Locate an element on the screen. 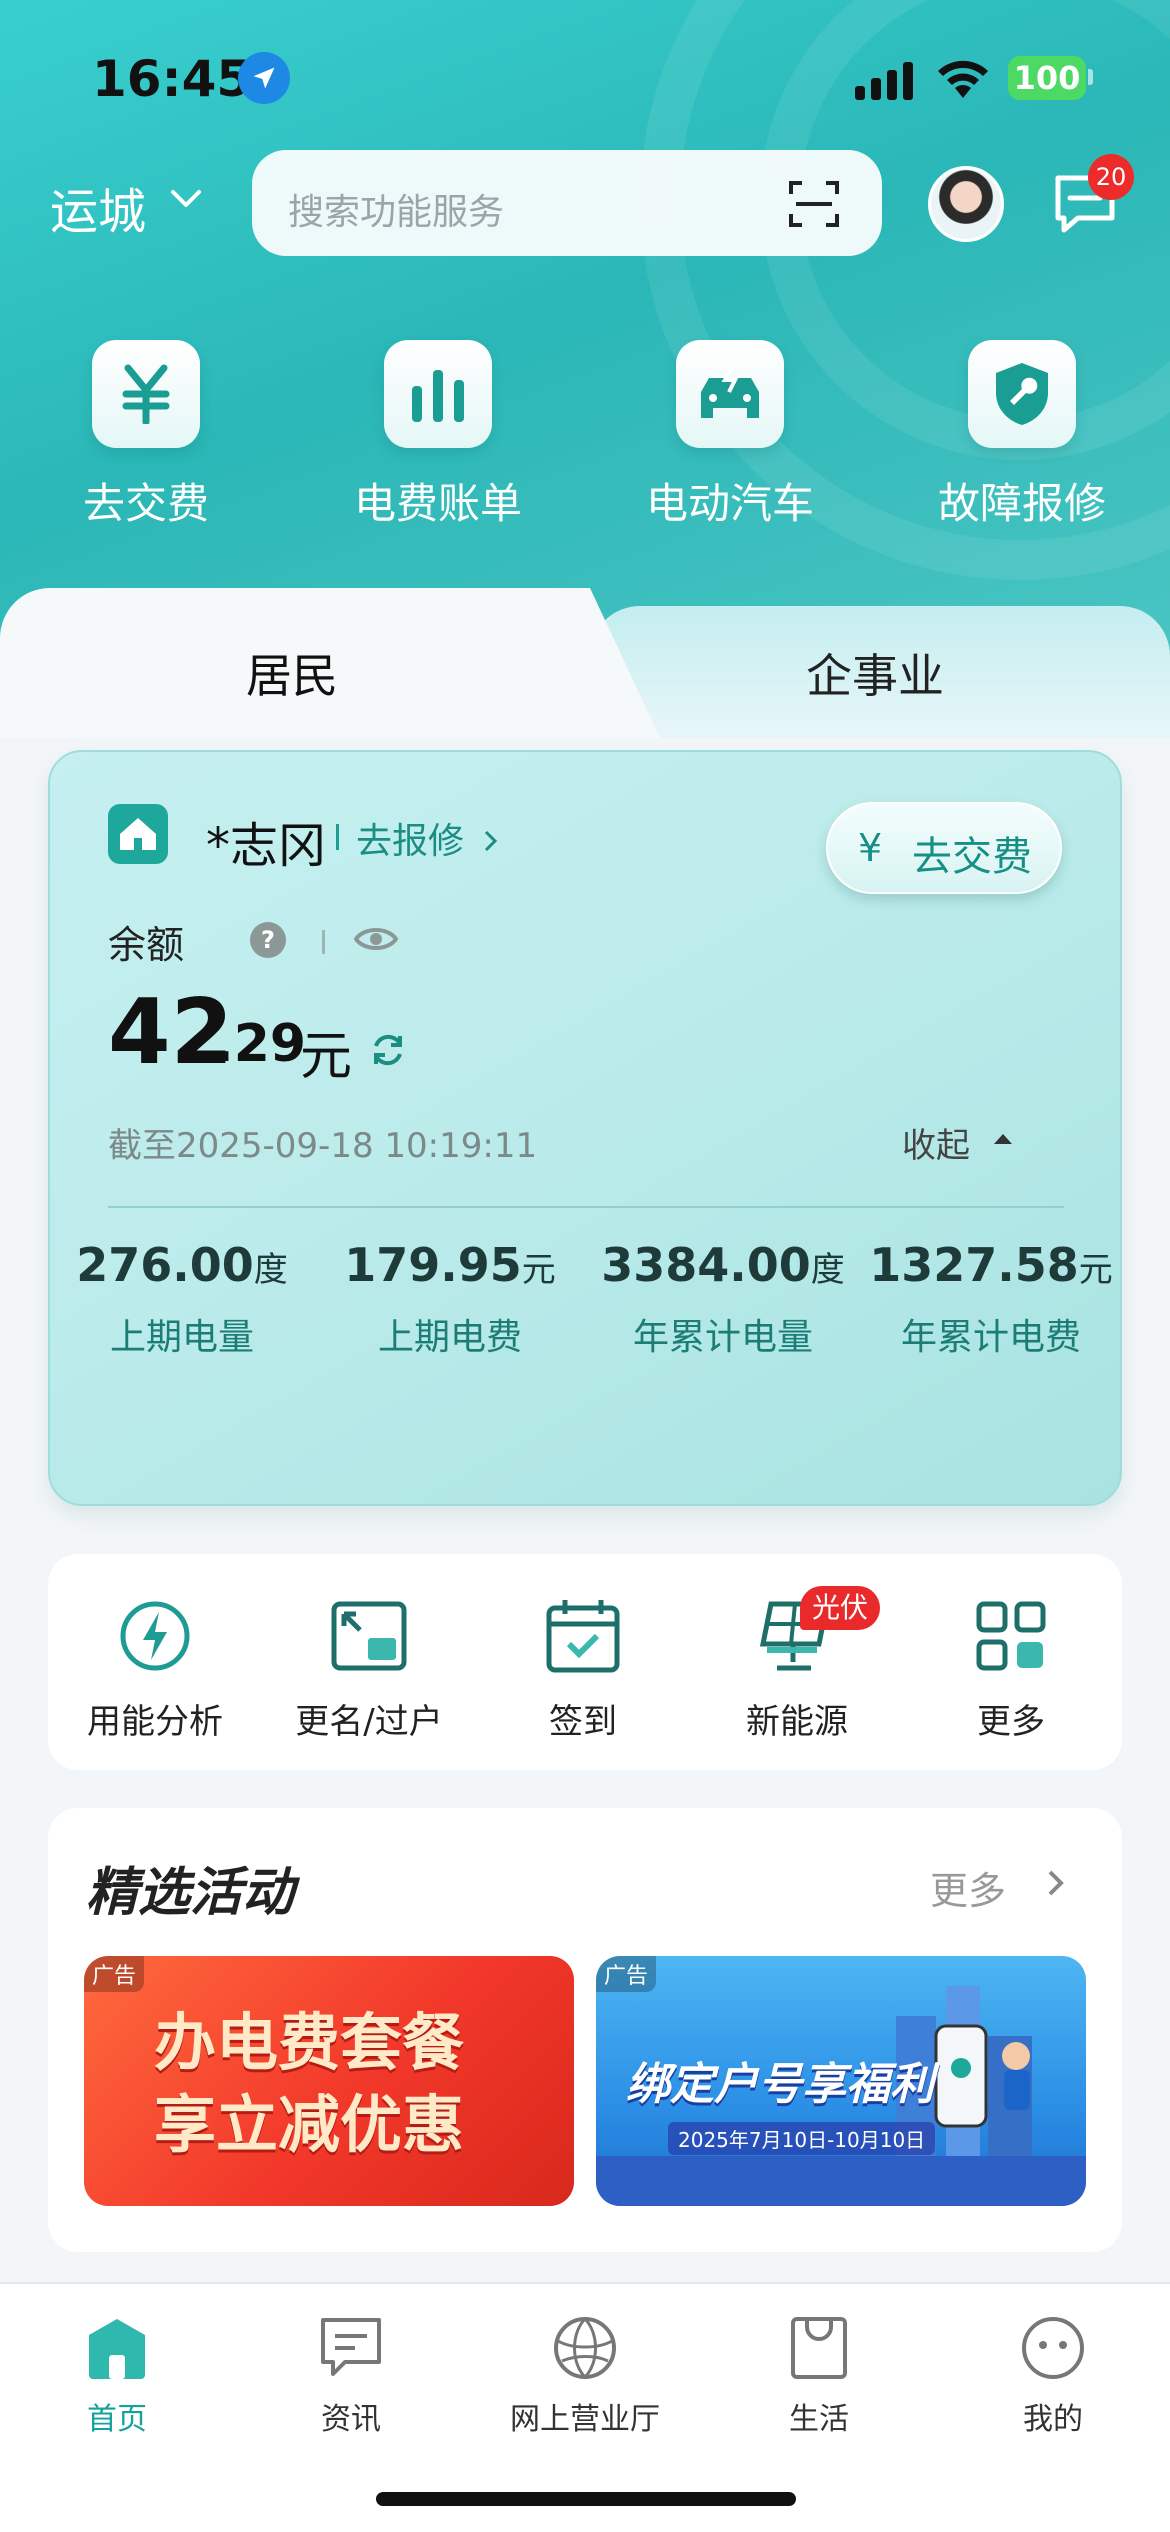 This screenshot has width=1170, height=2532. service-checkin: 签到 is located at coordinates (583, 1668).